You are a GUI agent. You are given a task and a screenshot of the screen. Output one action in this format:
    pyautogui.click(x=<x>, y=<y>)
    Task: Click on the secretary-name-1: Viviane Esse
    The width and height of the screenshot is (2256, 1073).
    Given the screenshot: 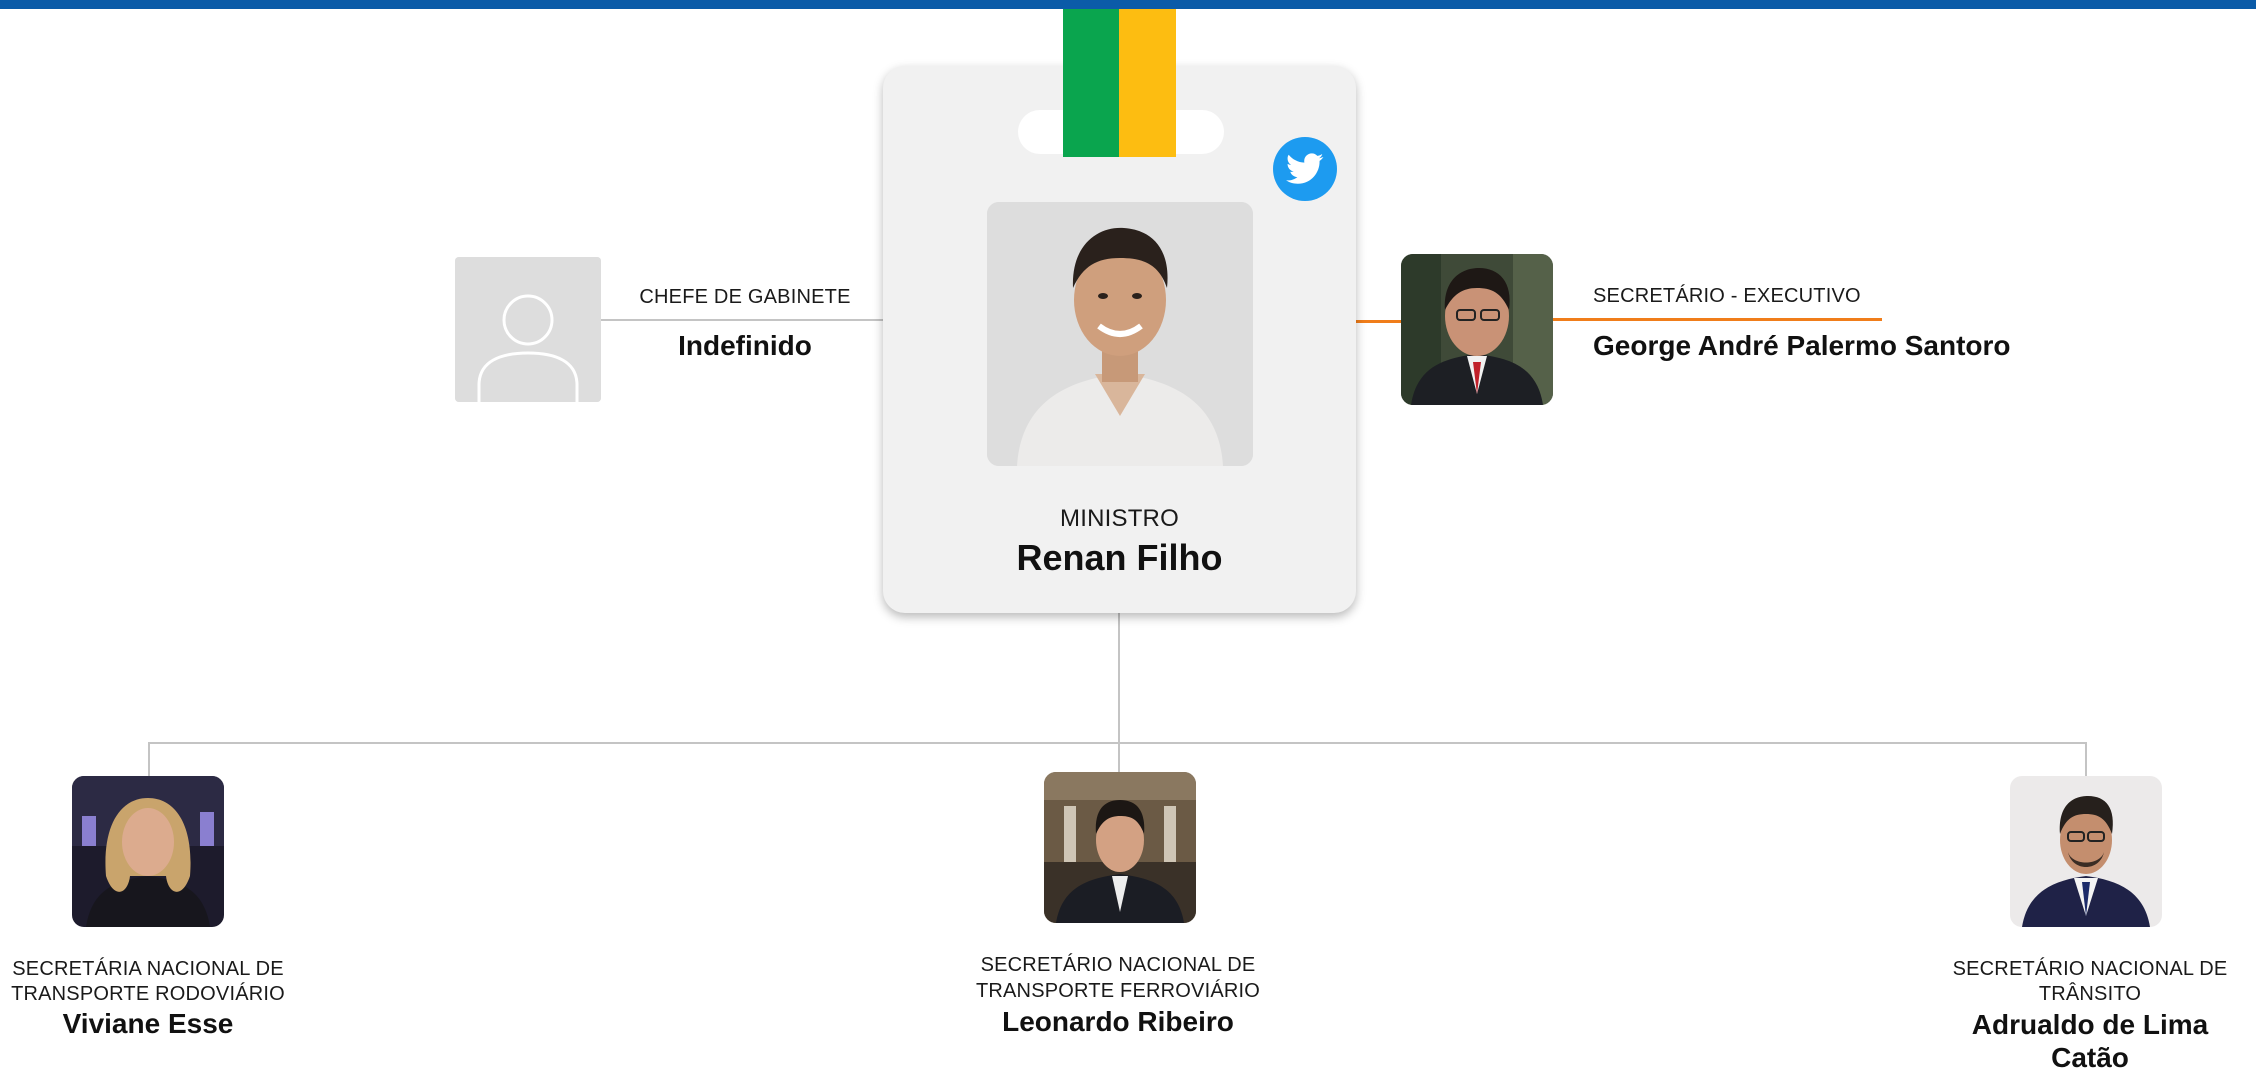 What is the action you would take?
    pyautogui.click(x=148, y=1023)
    